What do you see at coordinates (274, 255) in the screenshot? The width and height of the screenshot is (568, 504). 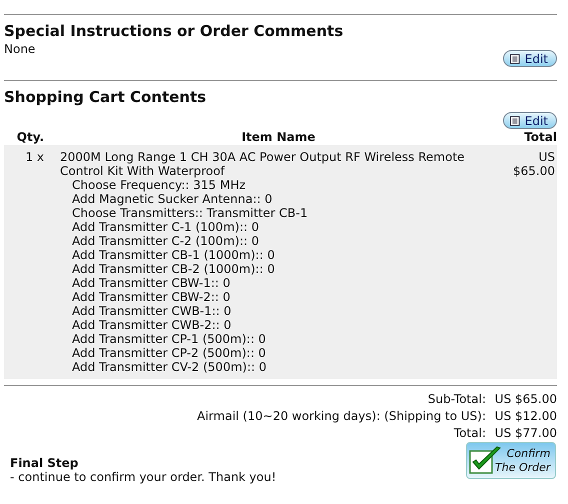 I see `product-option: Add Transmitter CB-1 (1000m):: 0` at bounding box center [274, 255].